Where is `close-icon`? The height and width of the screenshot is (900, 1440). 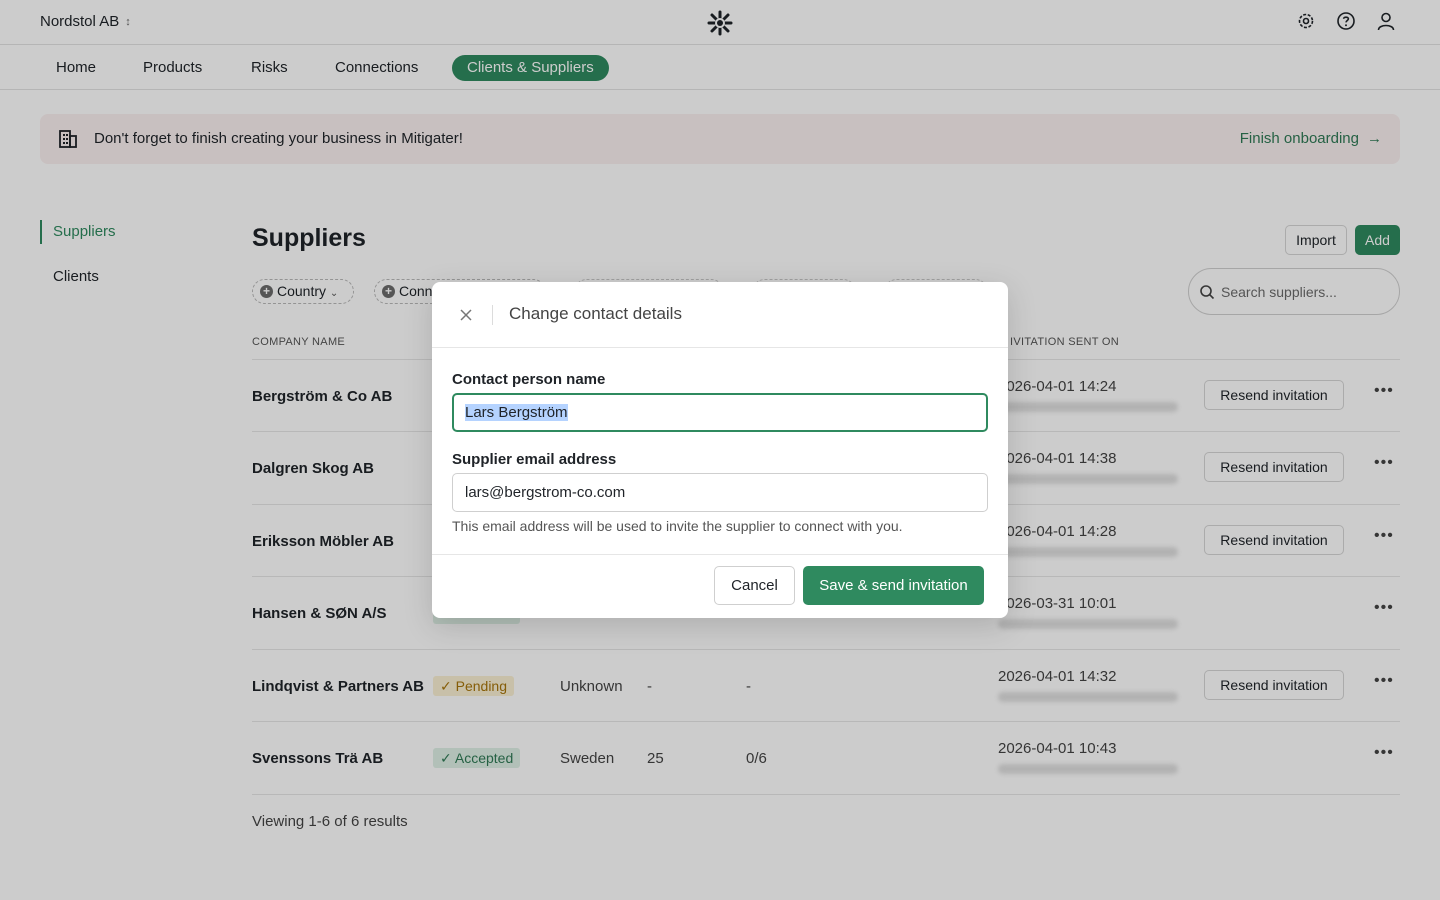
close-icon is located at coordinates (466, 315).